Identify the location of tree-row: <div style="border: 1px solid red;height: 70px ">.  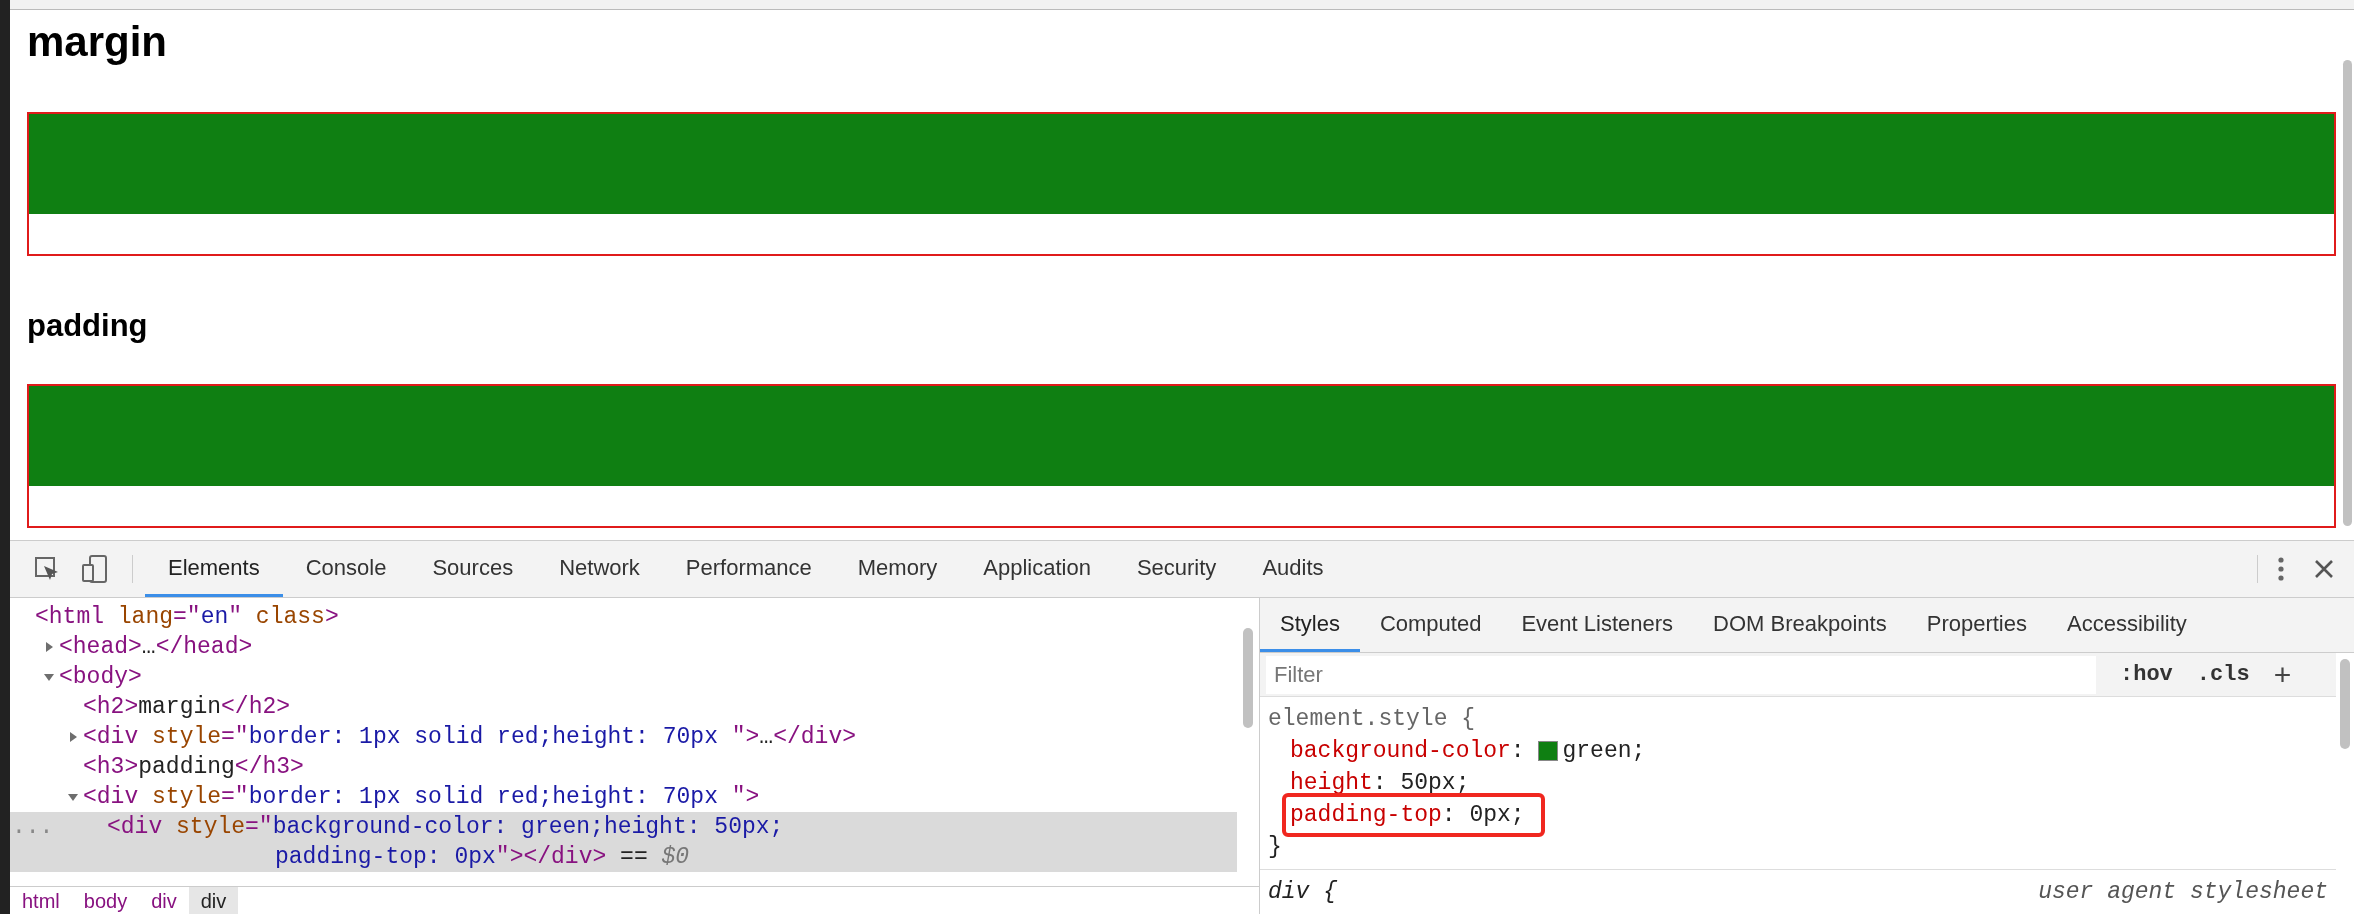
(623, 797).